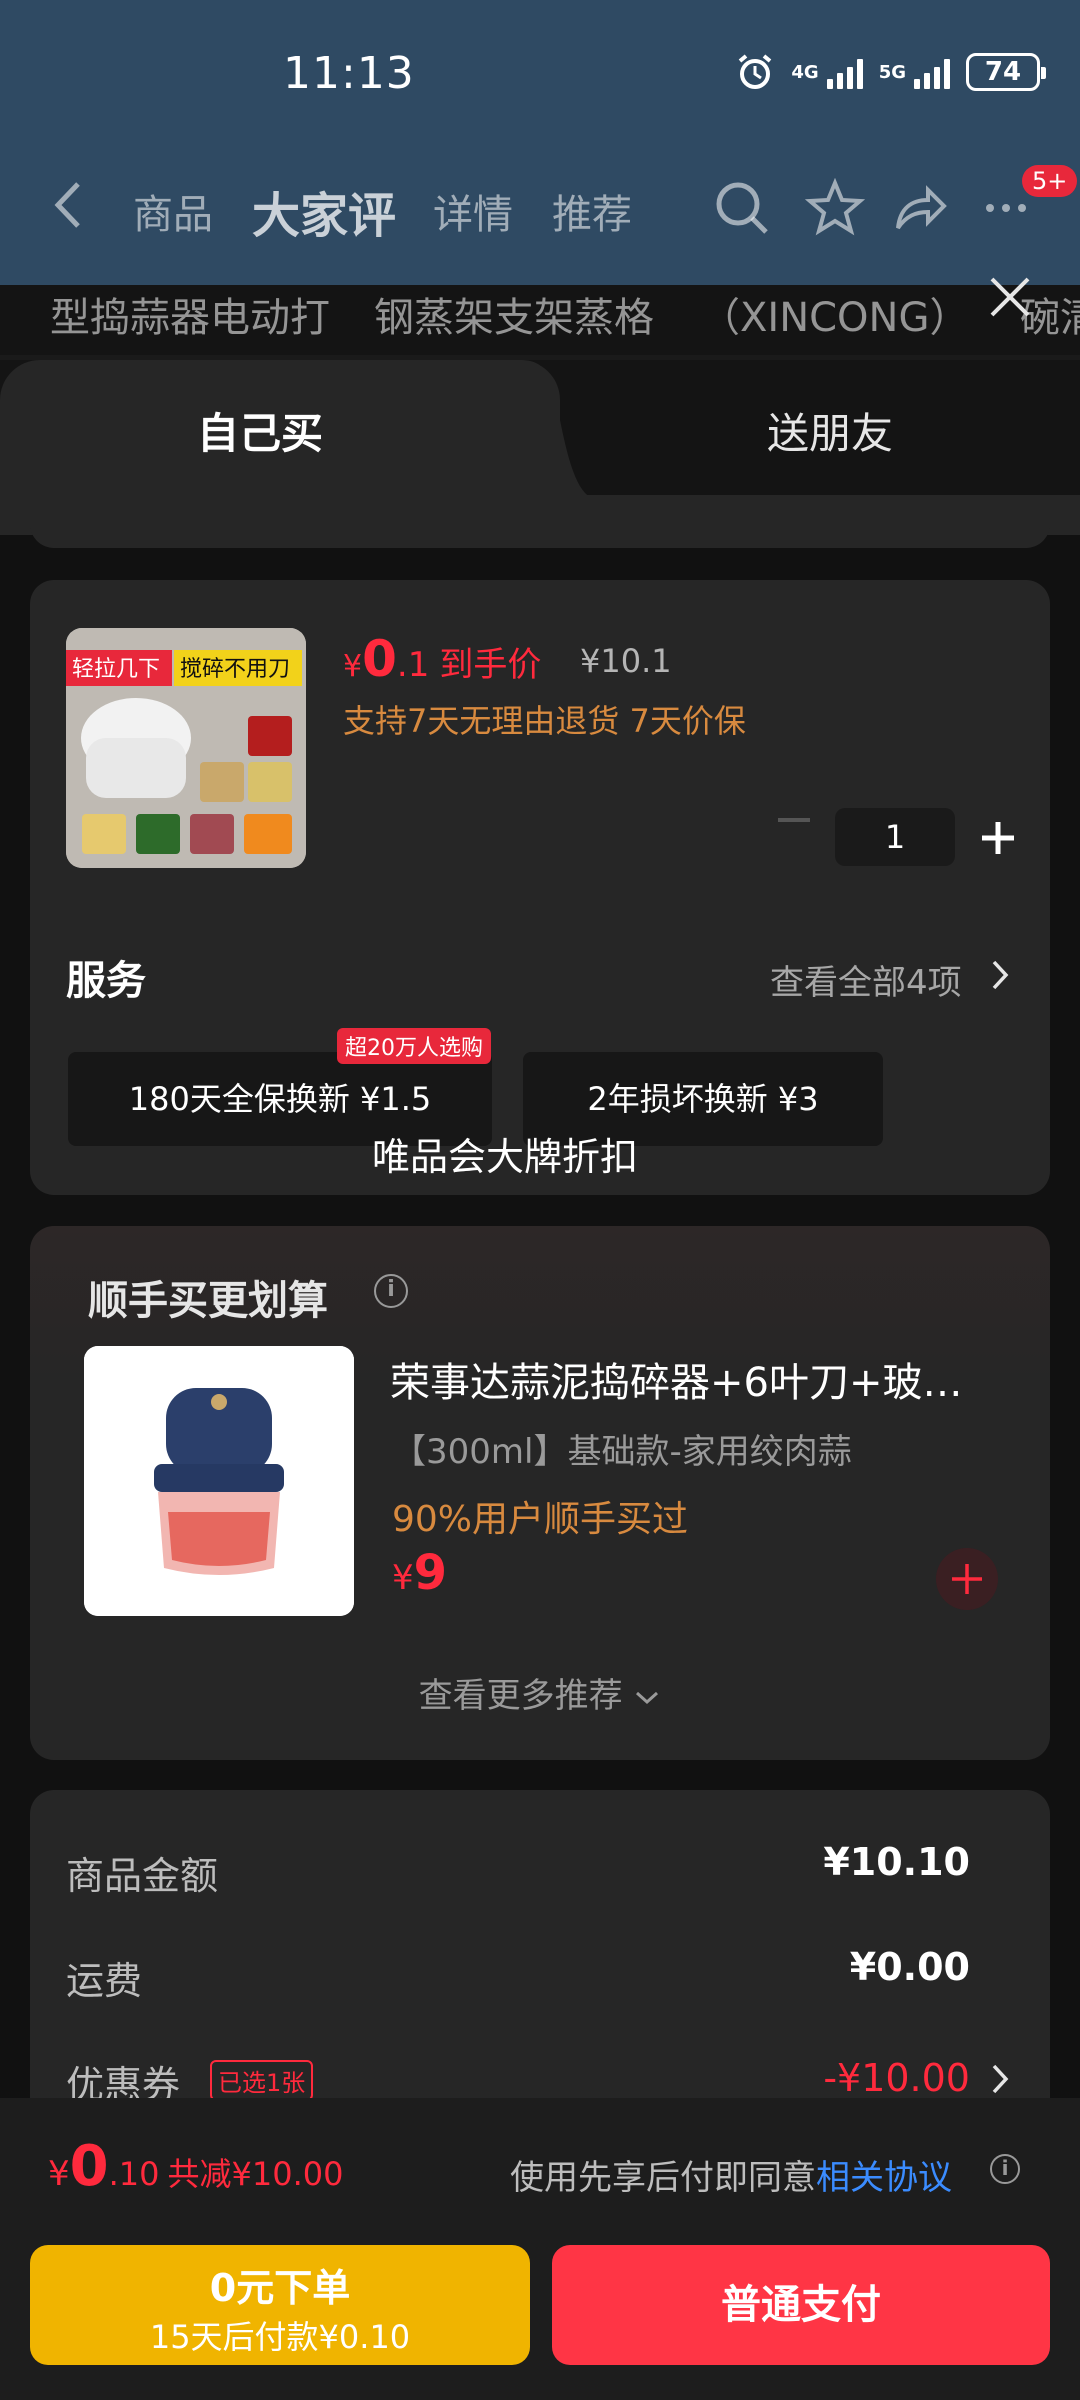 The width and height of the screenshot is (1080, 2400). Describe the element at coordinates (663, 2178) in the screenshot. I see `agreement-prefix: 使用先享后付即同意` at that location.